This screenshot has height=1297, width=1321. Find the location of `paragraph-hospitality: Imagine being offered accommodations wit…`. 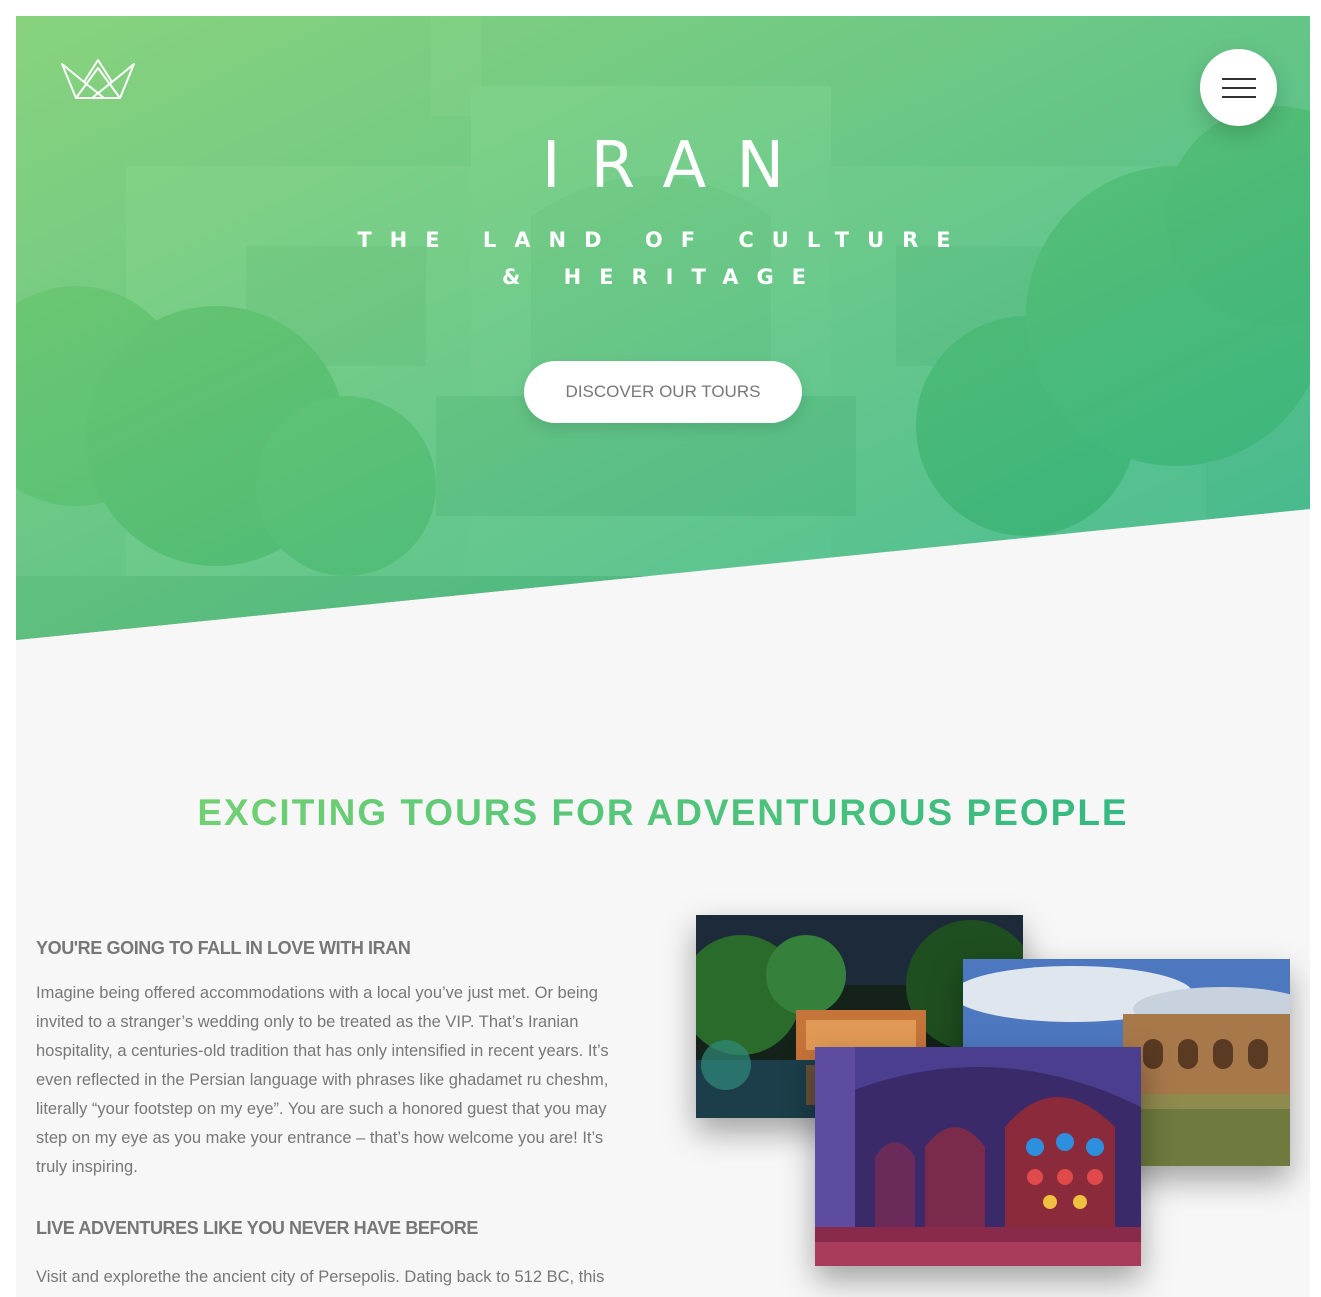

paragraph-hospitality: Imagine being offered accommodations wit… is located at coordinates (322, 1080).